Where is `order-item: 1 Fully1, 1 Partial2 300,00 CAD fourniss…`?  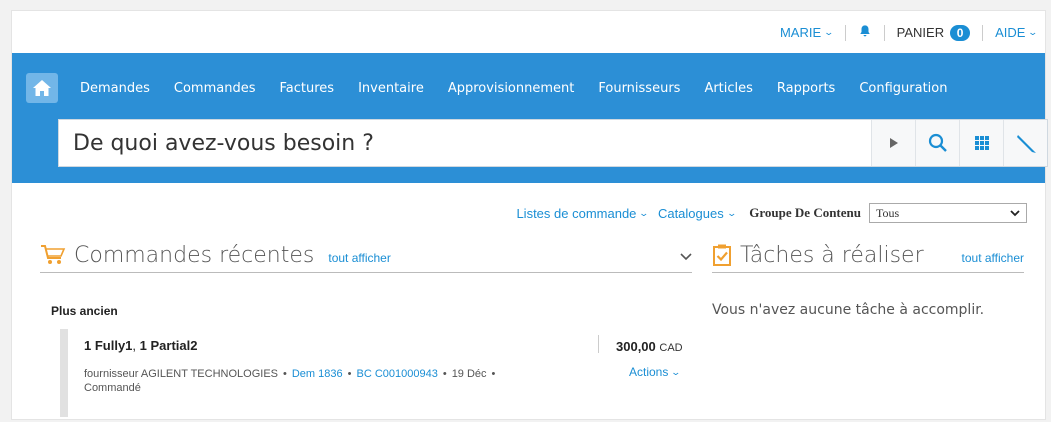
order-item: 1 Fully1, 1 Partial2 300,00 CAD fourniss… is located at coordinates (375, 373).